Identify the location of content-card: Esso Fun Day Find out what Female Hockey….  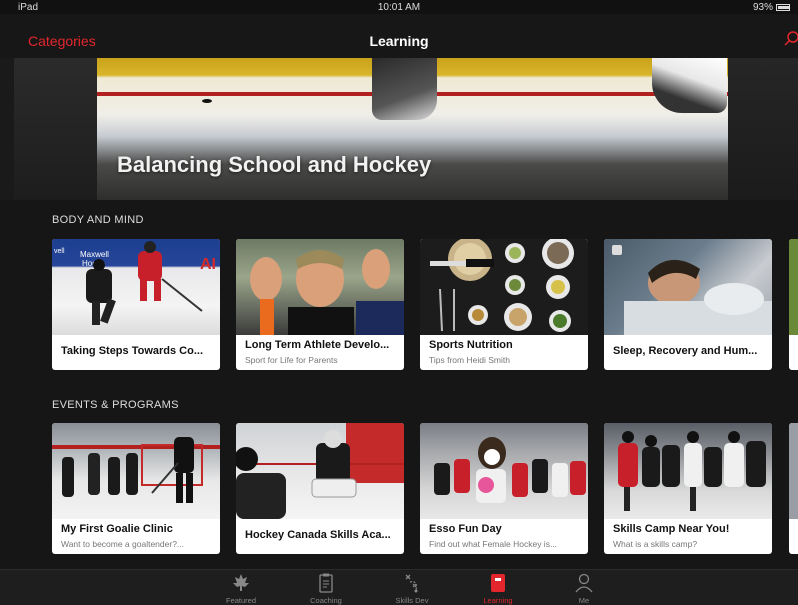
(504, 488).